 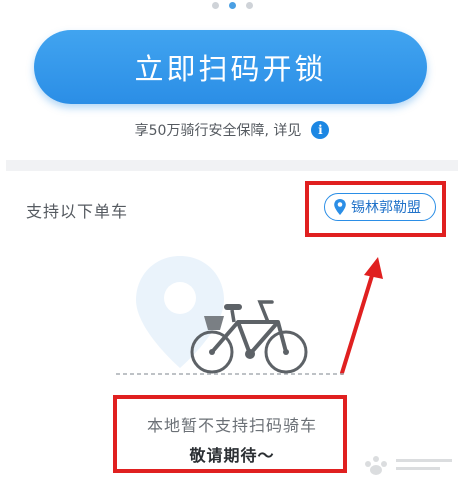 What do you see at coordinates (408, 465) in the screenshot?
I see `watermark-logo` at bounding box center [408, 465].